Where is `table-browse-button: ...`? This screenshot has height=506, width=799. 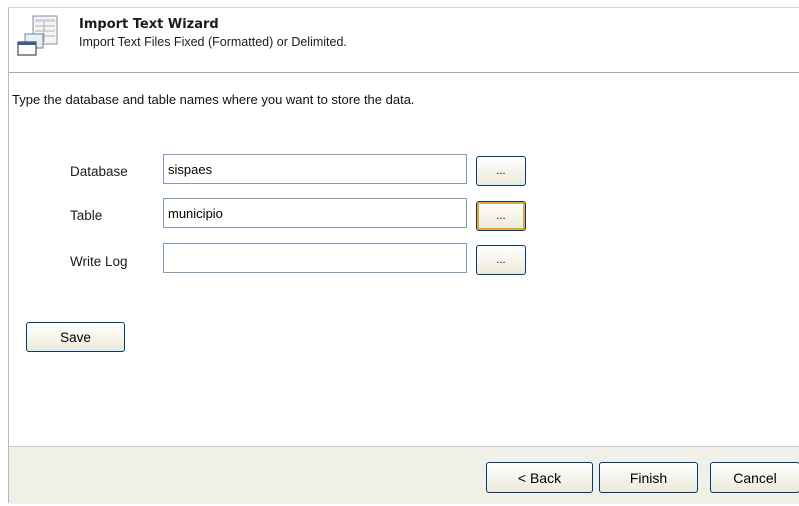 table-browse-button: ... is located at coordinates (501, 216).